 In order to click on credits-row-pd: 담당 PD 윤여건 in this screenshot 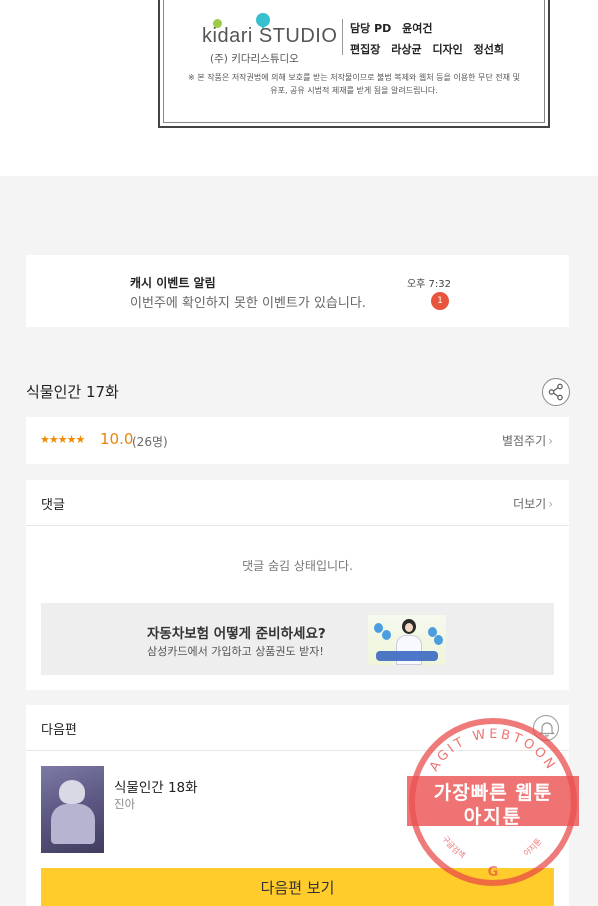, I will do `click(394, 28)`.